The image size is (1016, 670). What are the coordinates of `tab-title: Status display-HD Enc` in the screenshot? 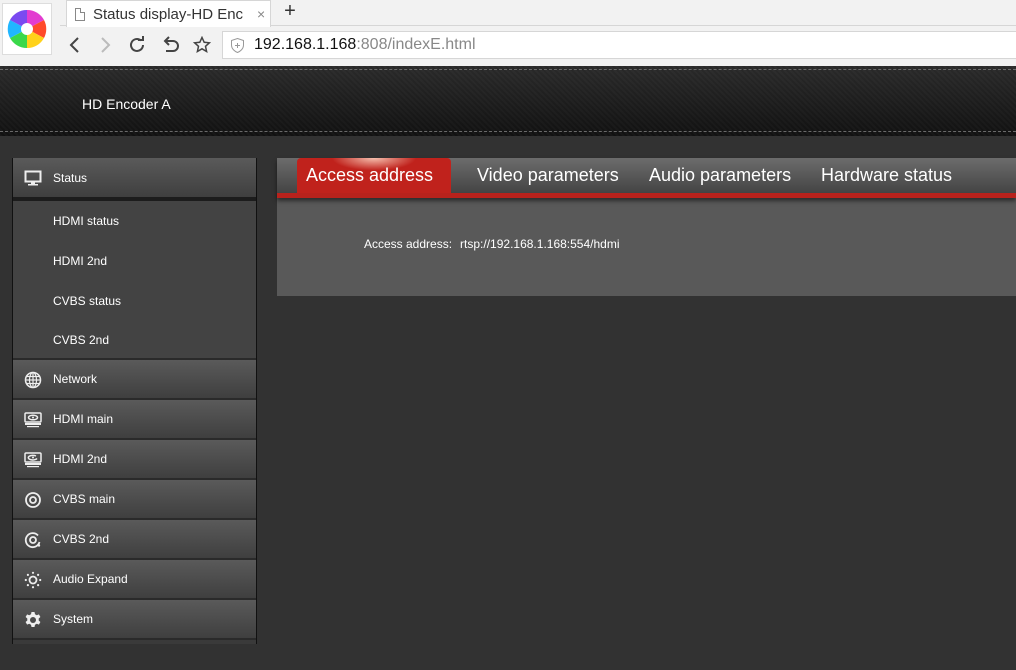 It's located at (168, 14).